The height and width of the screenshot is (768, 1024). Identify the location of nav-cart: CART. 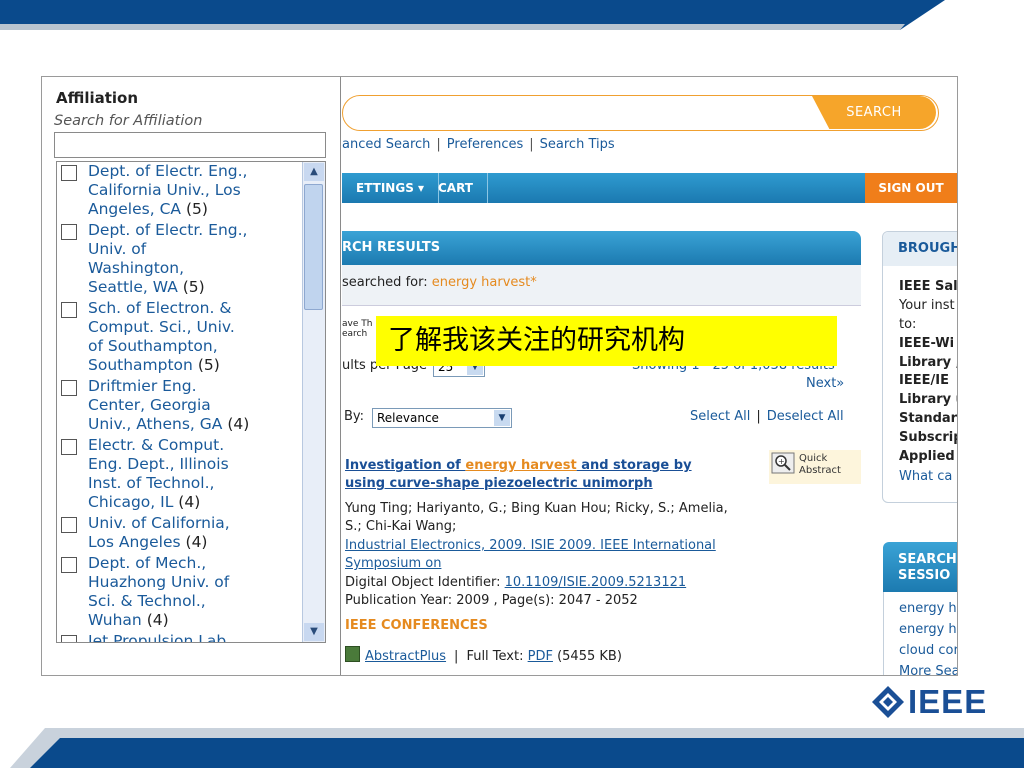
(456, 188).